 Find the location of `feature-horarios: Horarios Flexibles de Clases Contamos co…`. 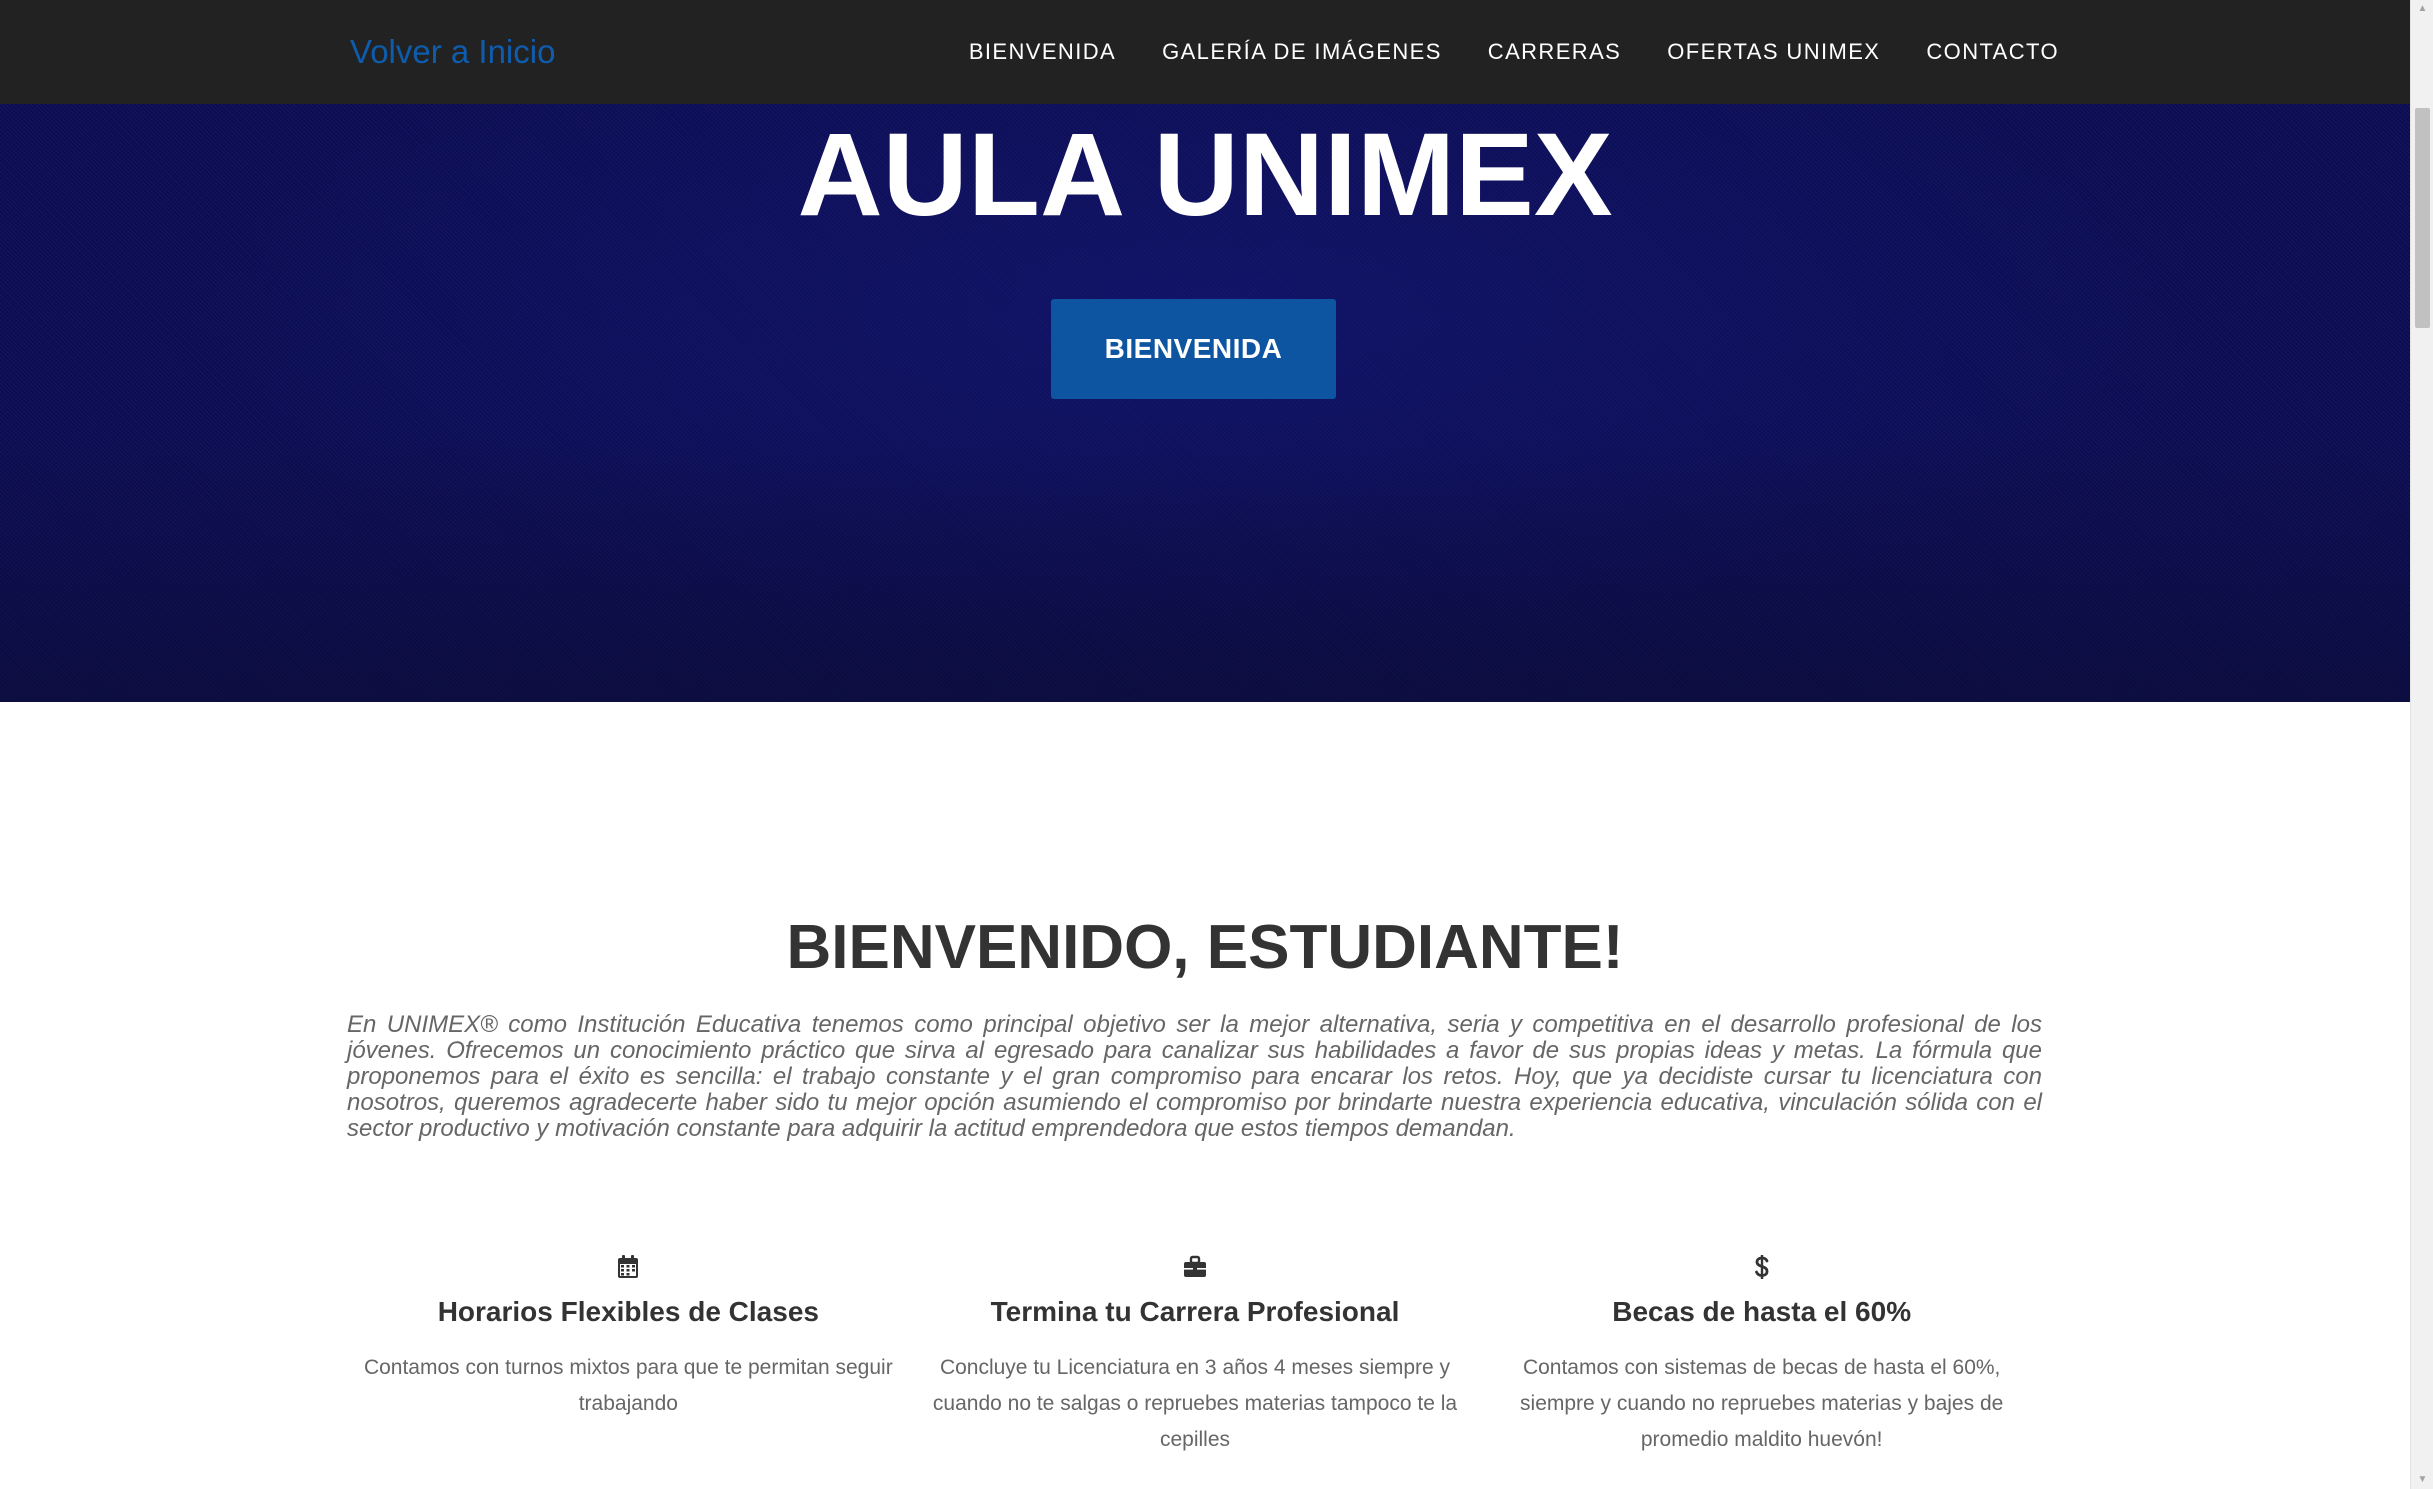

feature-horarios: Horarios Flexibles de Clases Contamos co… is located at coordinates (628, 1356).